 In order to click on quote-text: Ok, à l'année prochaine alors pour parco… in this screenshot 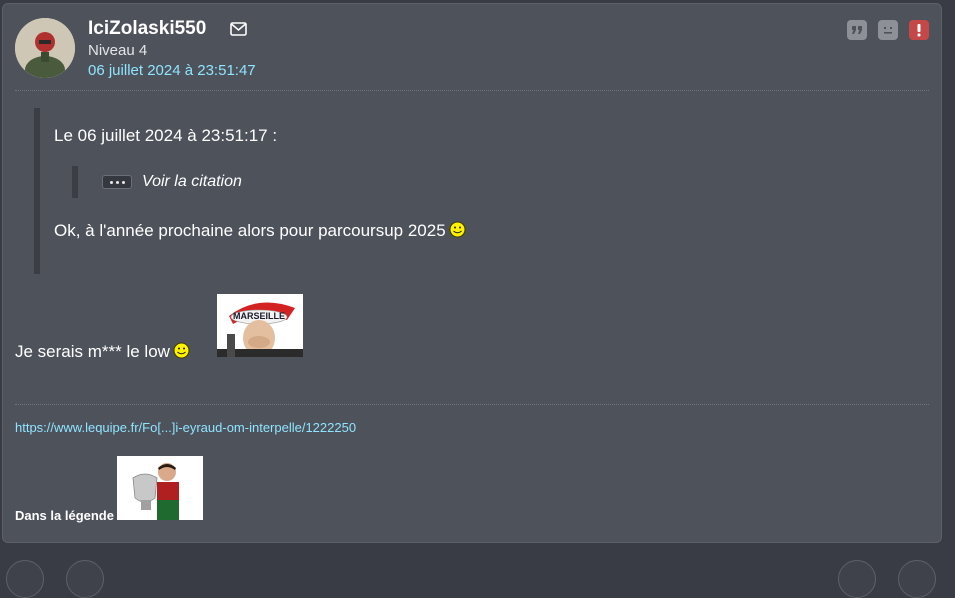, I will do `click(260, 231)`.